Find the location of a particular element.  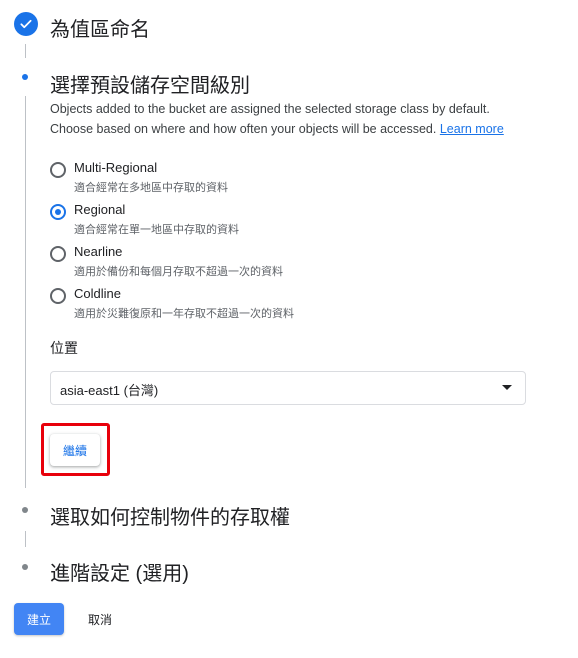

location-label: 位置 is located at coordinates (64, 348).